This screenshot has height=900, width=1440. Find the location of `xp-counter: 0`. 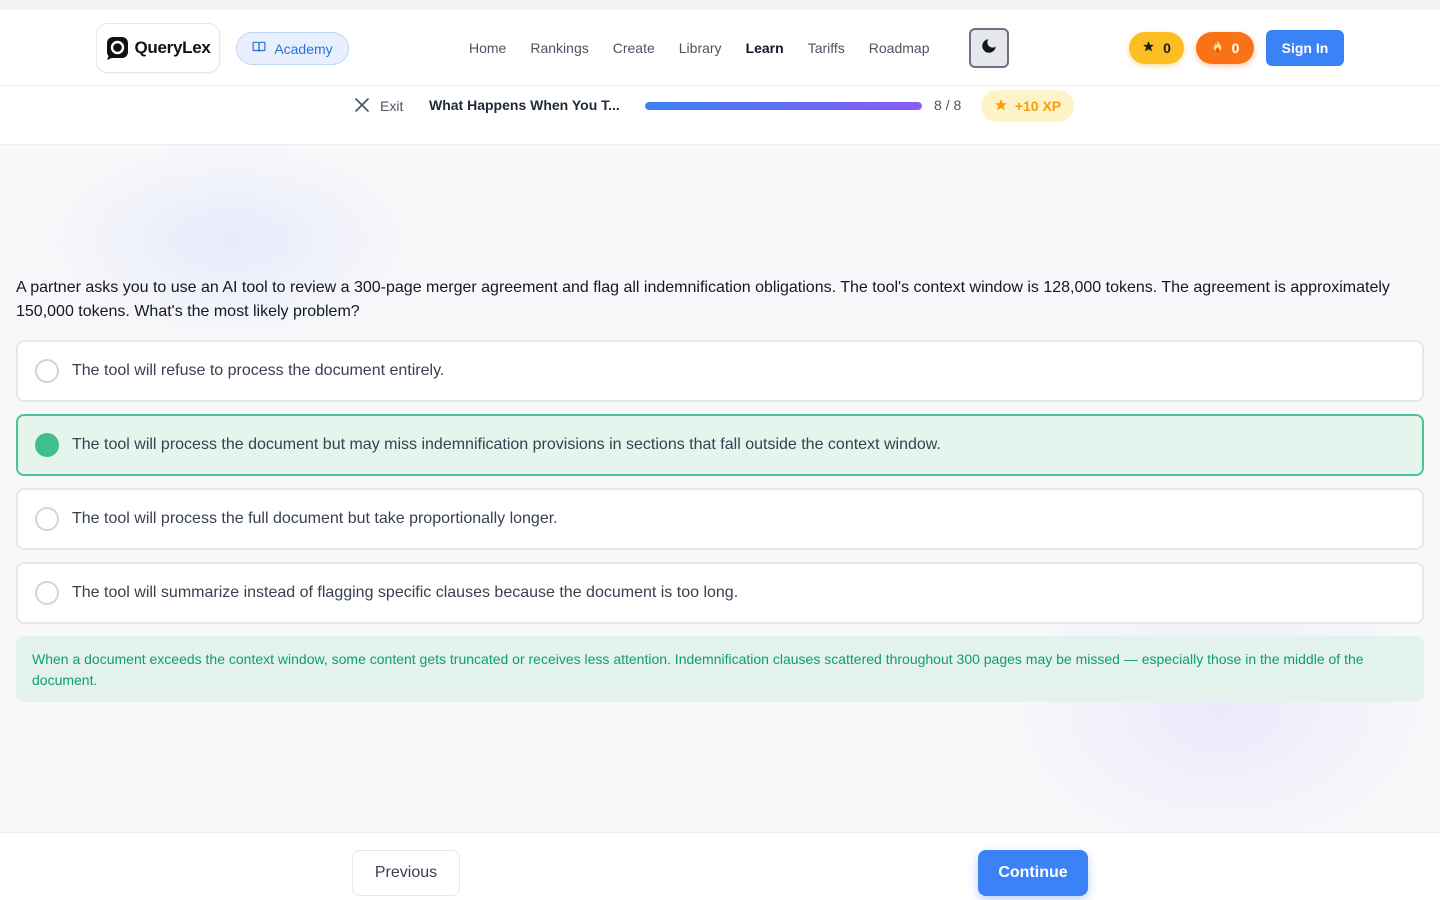

xp-counter: 0 is located at coordinates (1156, 48).